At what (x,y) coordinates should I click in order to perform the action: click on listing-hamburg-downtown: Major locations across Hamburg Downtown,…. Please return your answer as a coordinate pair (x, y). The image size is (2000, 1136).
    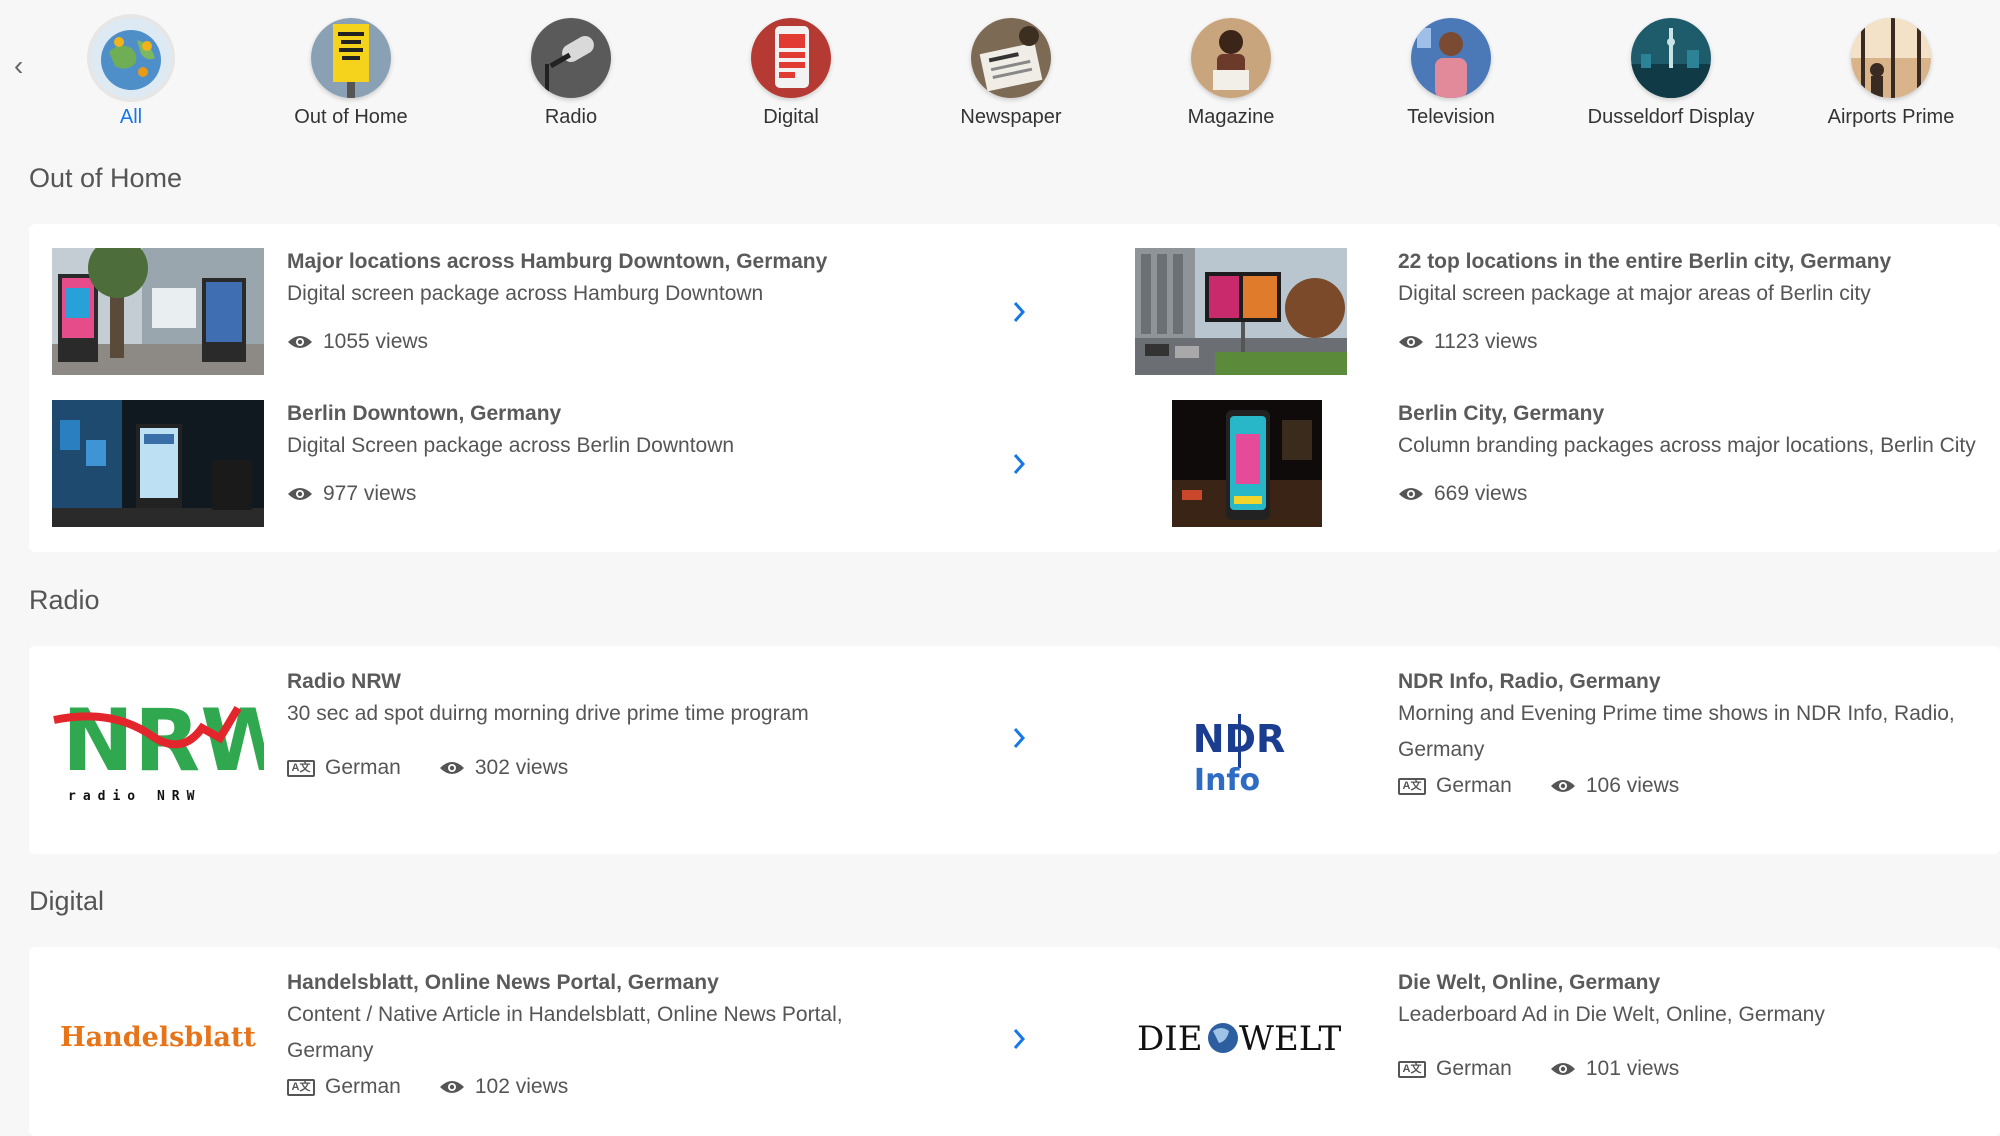
    Looking at the image, I should click on (544, 304).